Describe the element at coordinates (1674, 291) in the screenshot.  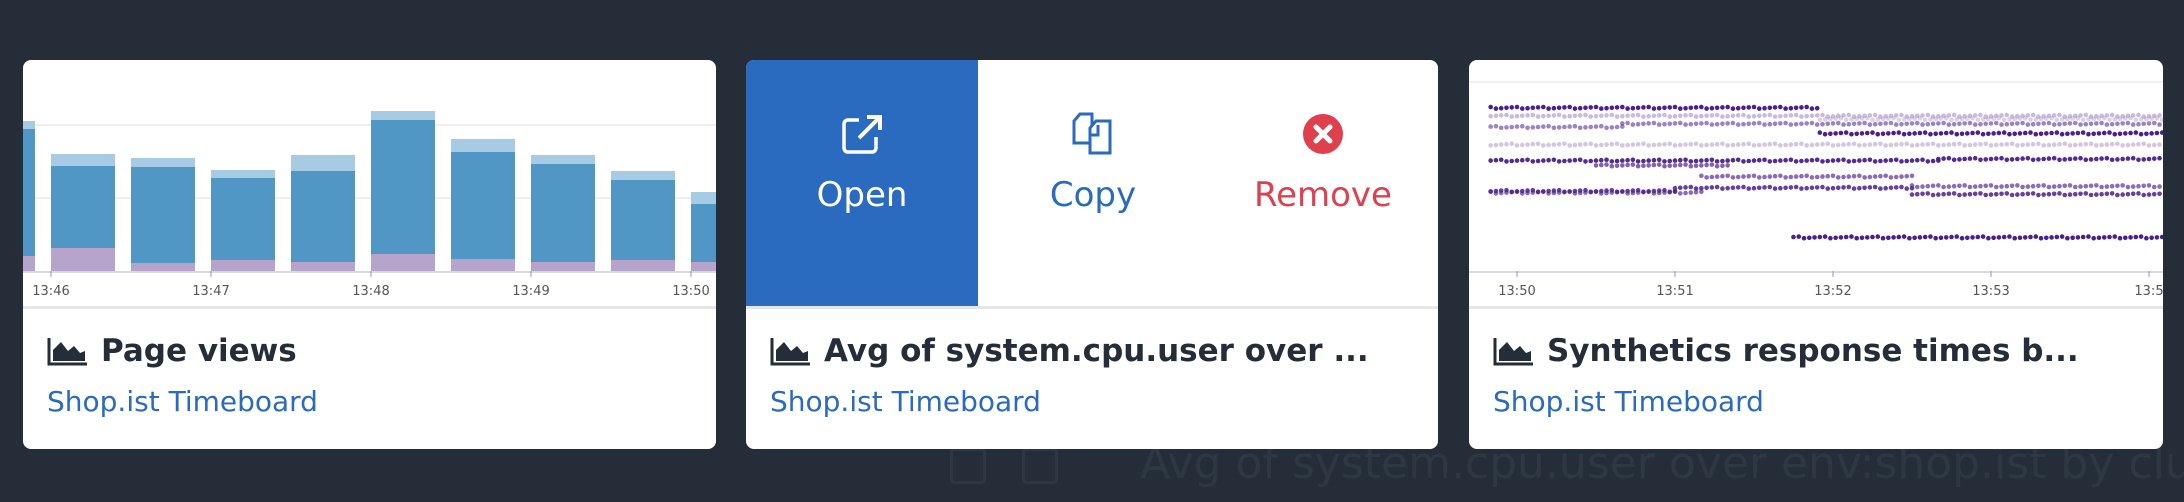
I see `x-tick-label: 13:51` at that location.